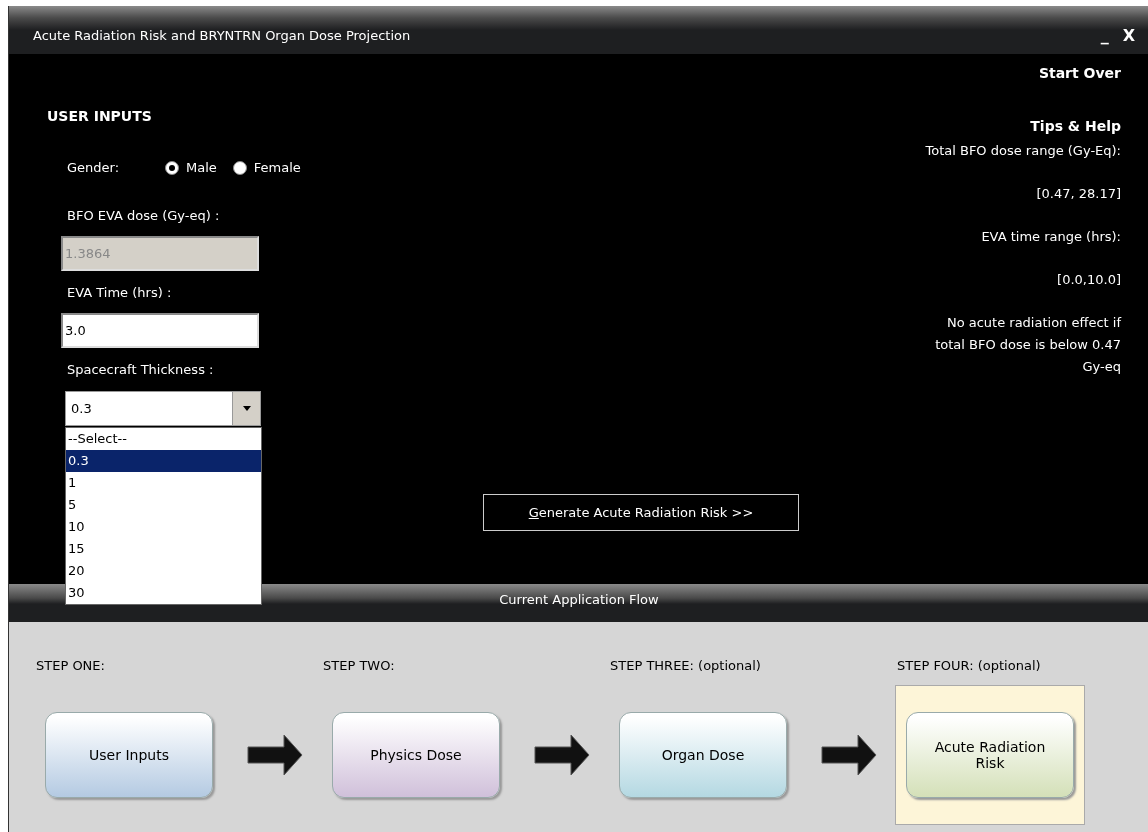 The image size is (1148, 832). What do you see at coordinates (163, 593) in the screenshot?
I see `dropdown-option: 30` at bounding box center [163, 593].